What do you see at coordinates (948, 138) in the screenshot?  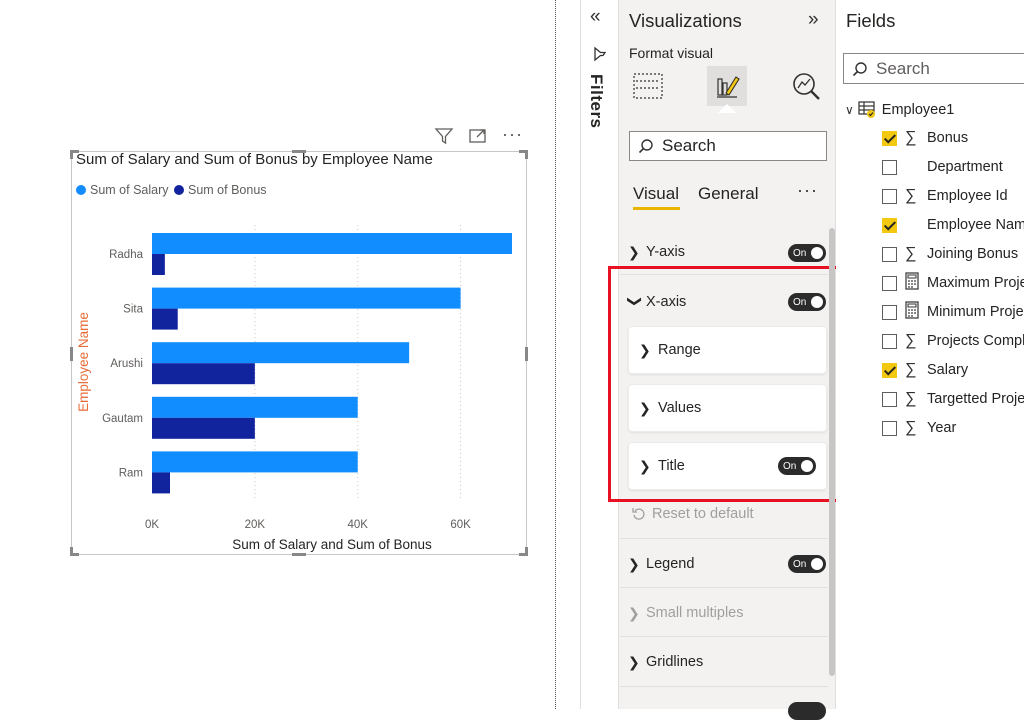 I see `field-name: Bonus` at bounding box center [948, 138].